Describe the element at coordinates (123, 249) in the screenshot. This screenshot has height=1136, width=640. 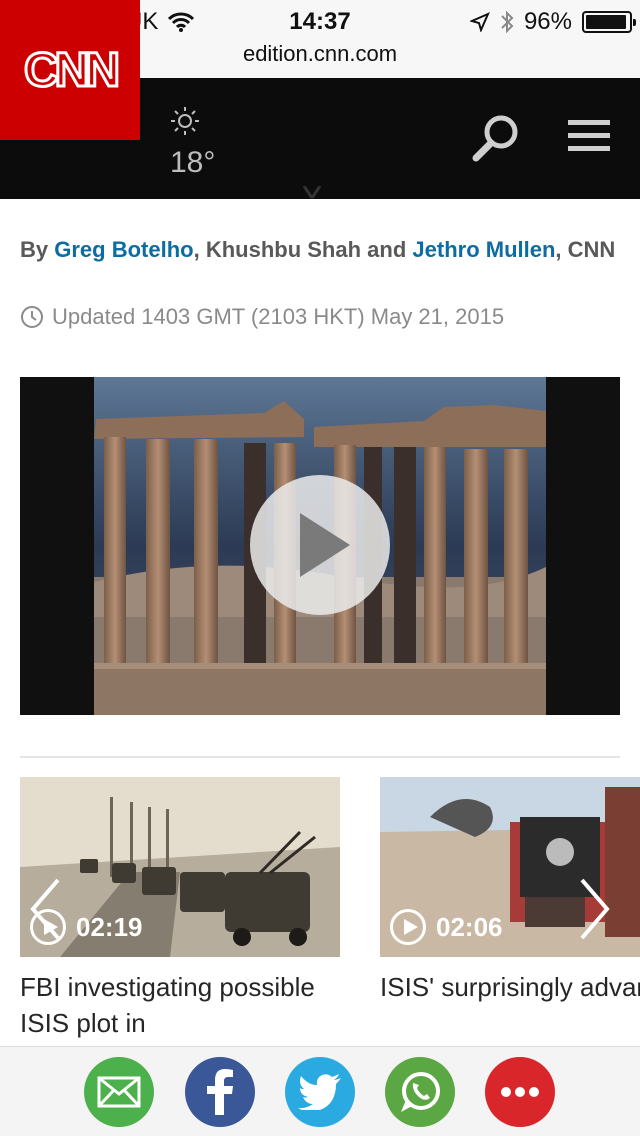
I see `author-link-greg-botelho: Greg Botelho` at that location.